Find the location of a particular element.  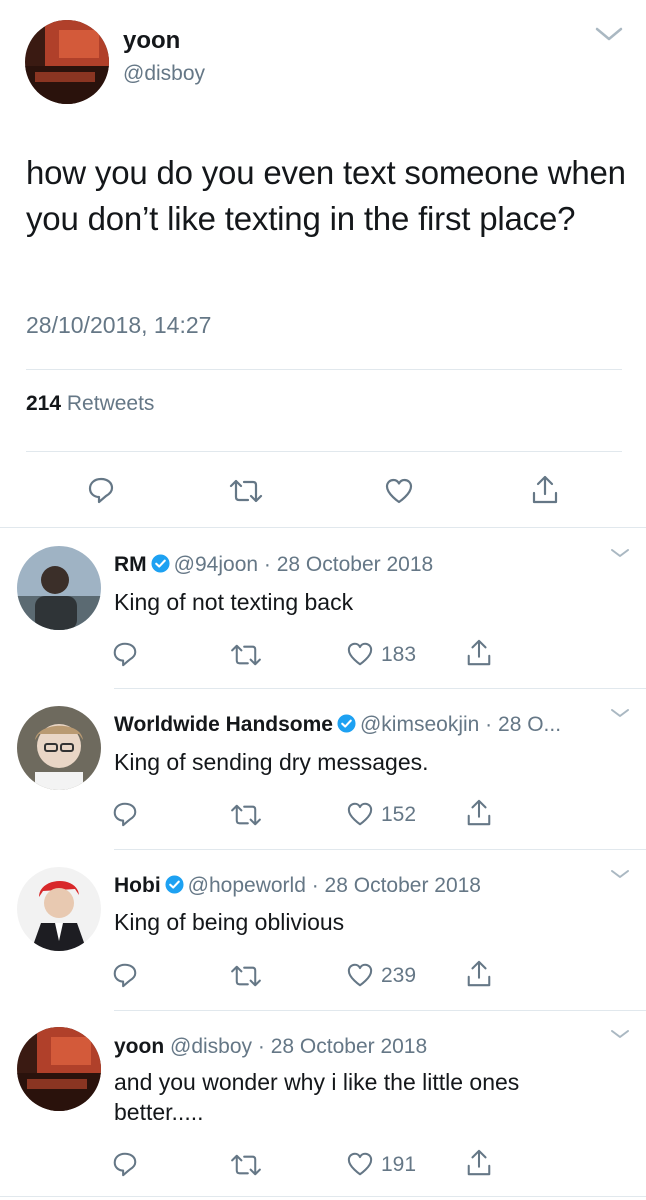

reply-text: King of not texting back is located at coordinates (234, 602).